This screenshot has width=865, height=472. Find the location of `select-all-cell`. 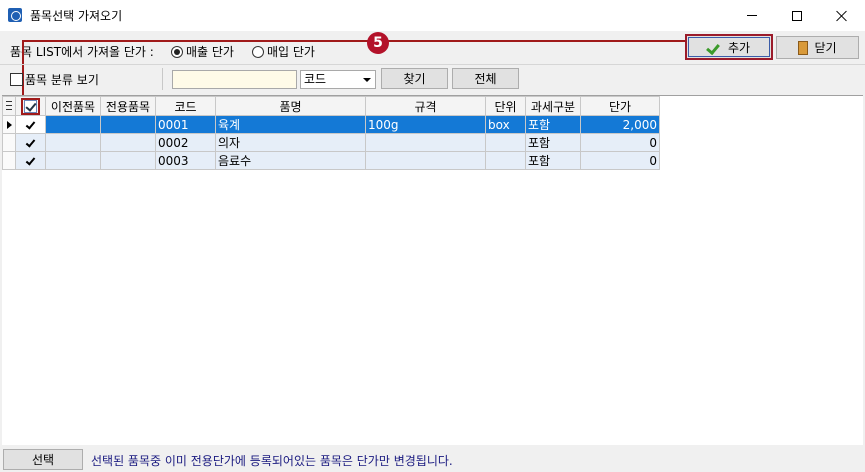

select-all-cell is located at coordinates (30, 106).